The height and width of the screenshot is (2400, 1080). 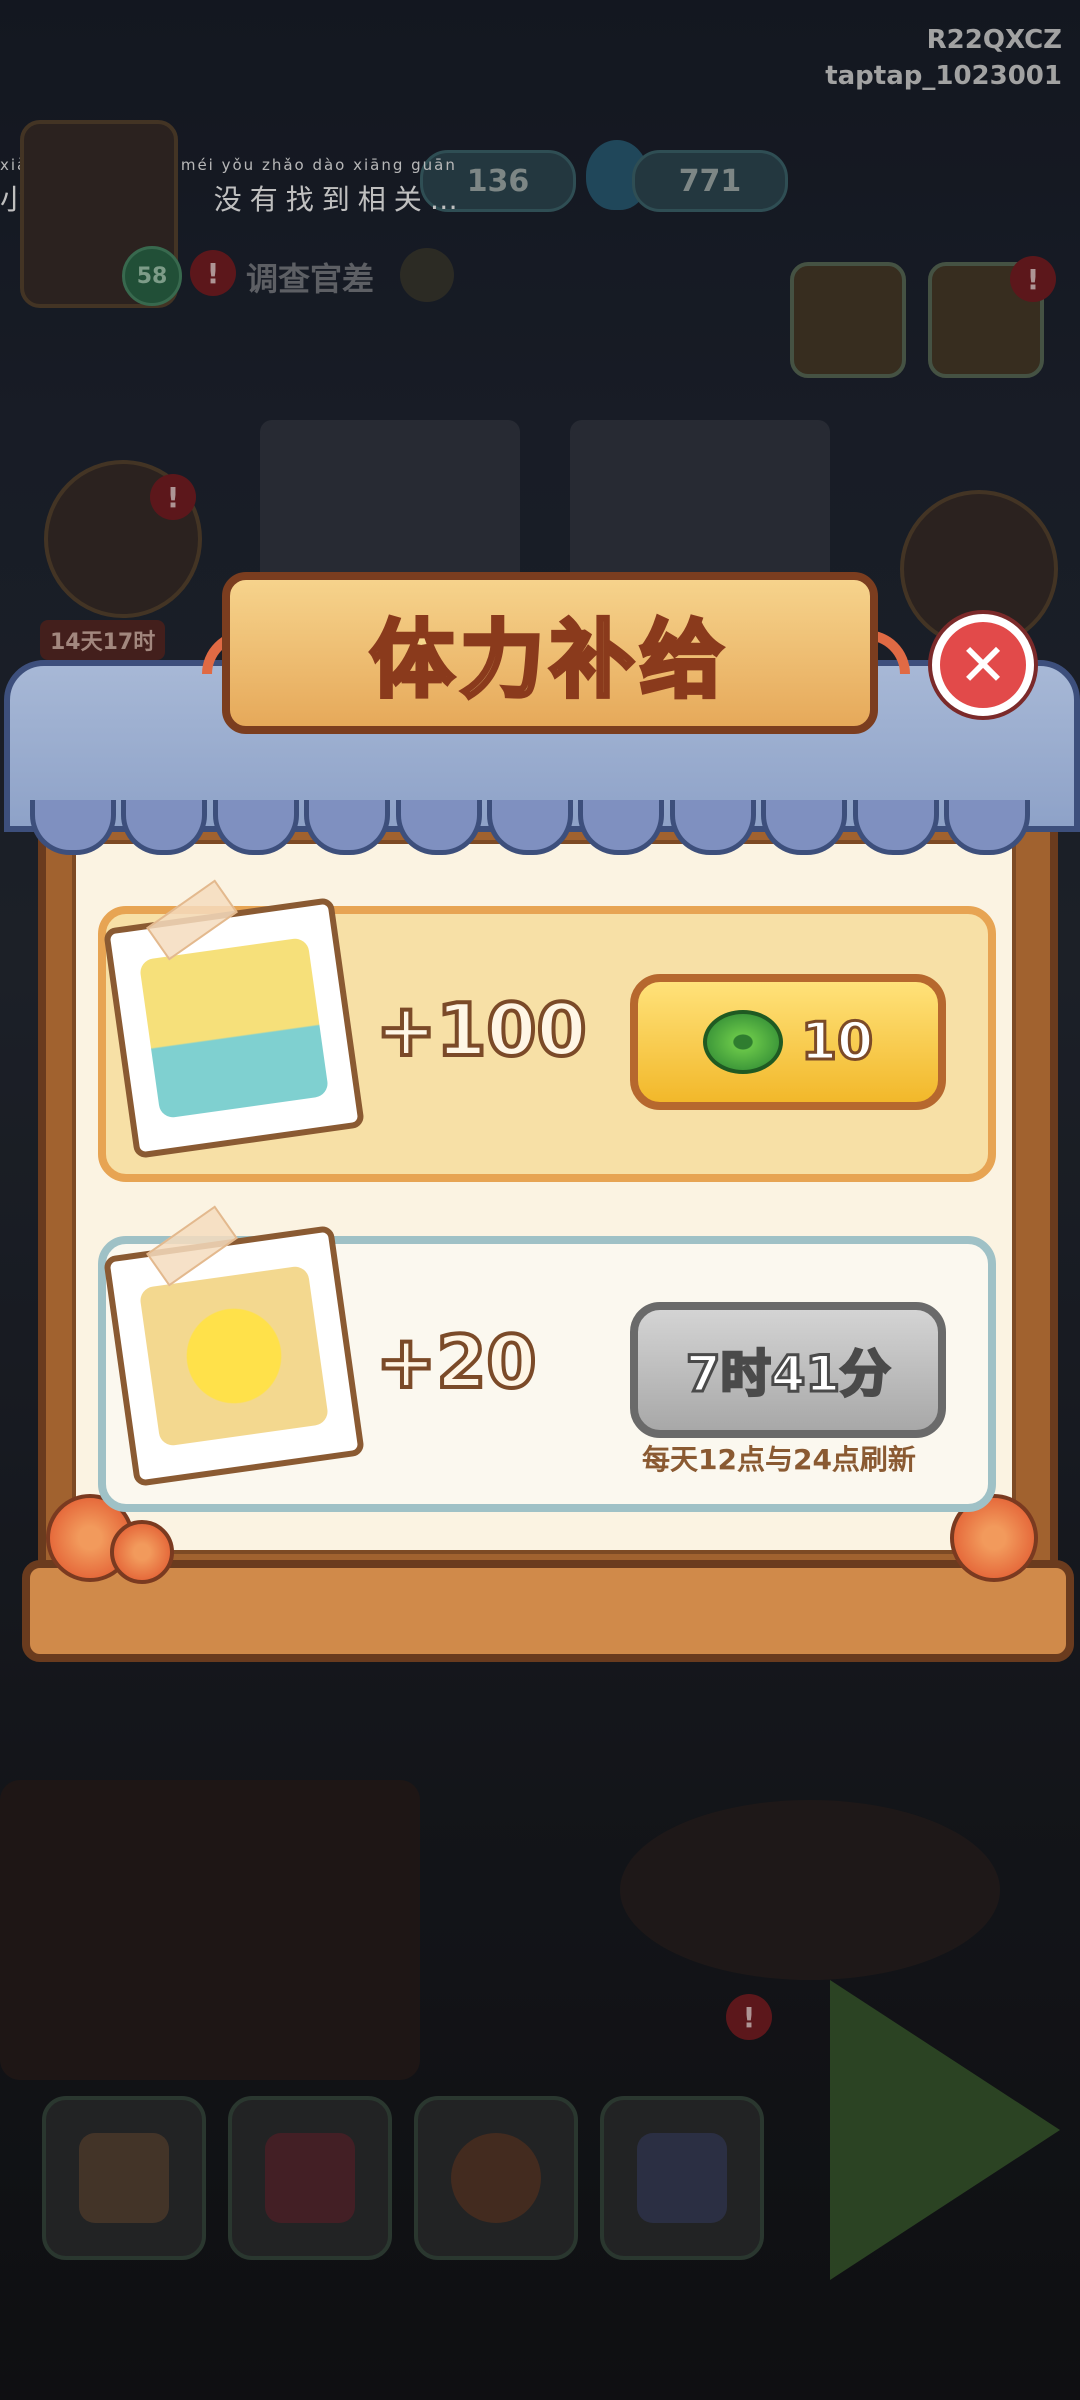 I want to click on close-button: ✕, so click(x=983, y=665).